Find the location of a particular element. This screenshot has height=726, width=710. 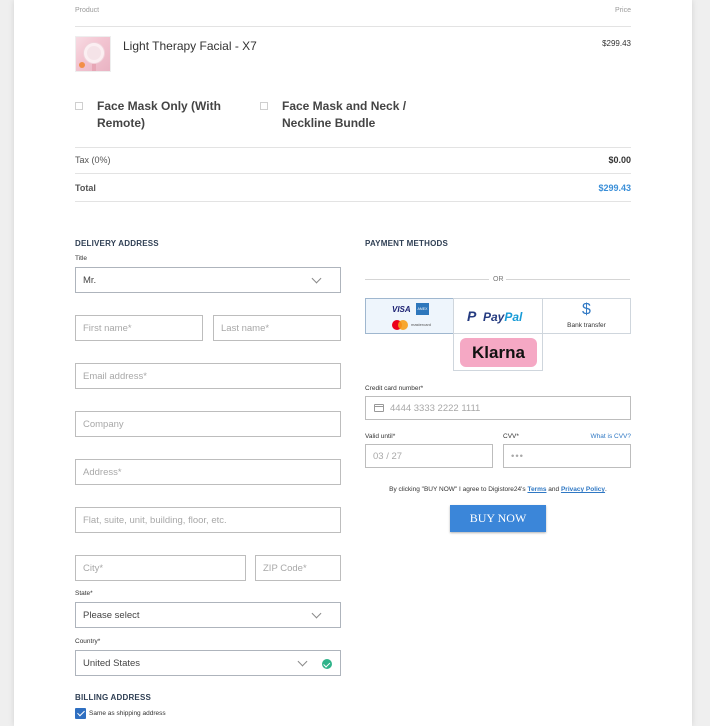

cvv-placeholder: ••• is located at coordinates (517, 456).